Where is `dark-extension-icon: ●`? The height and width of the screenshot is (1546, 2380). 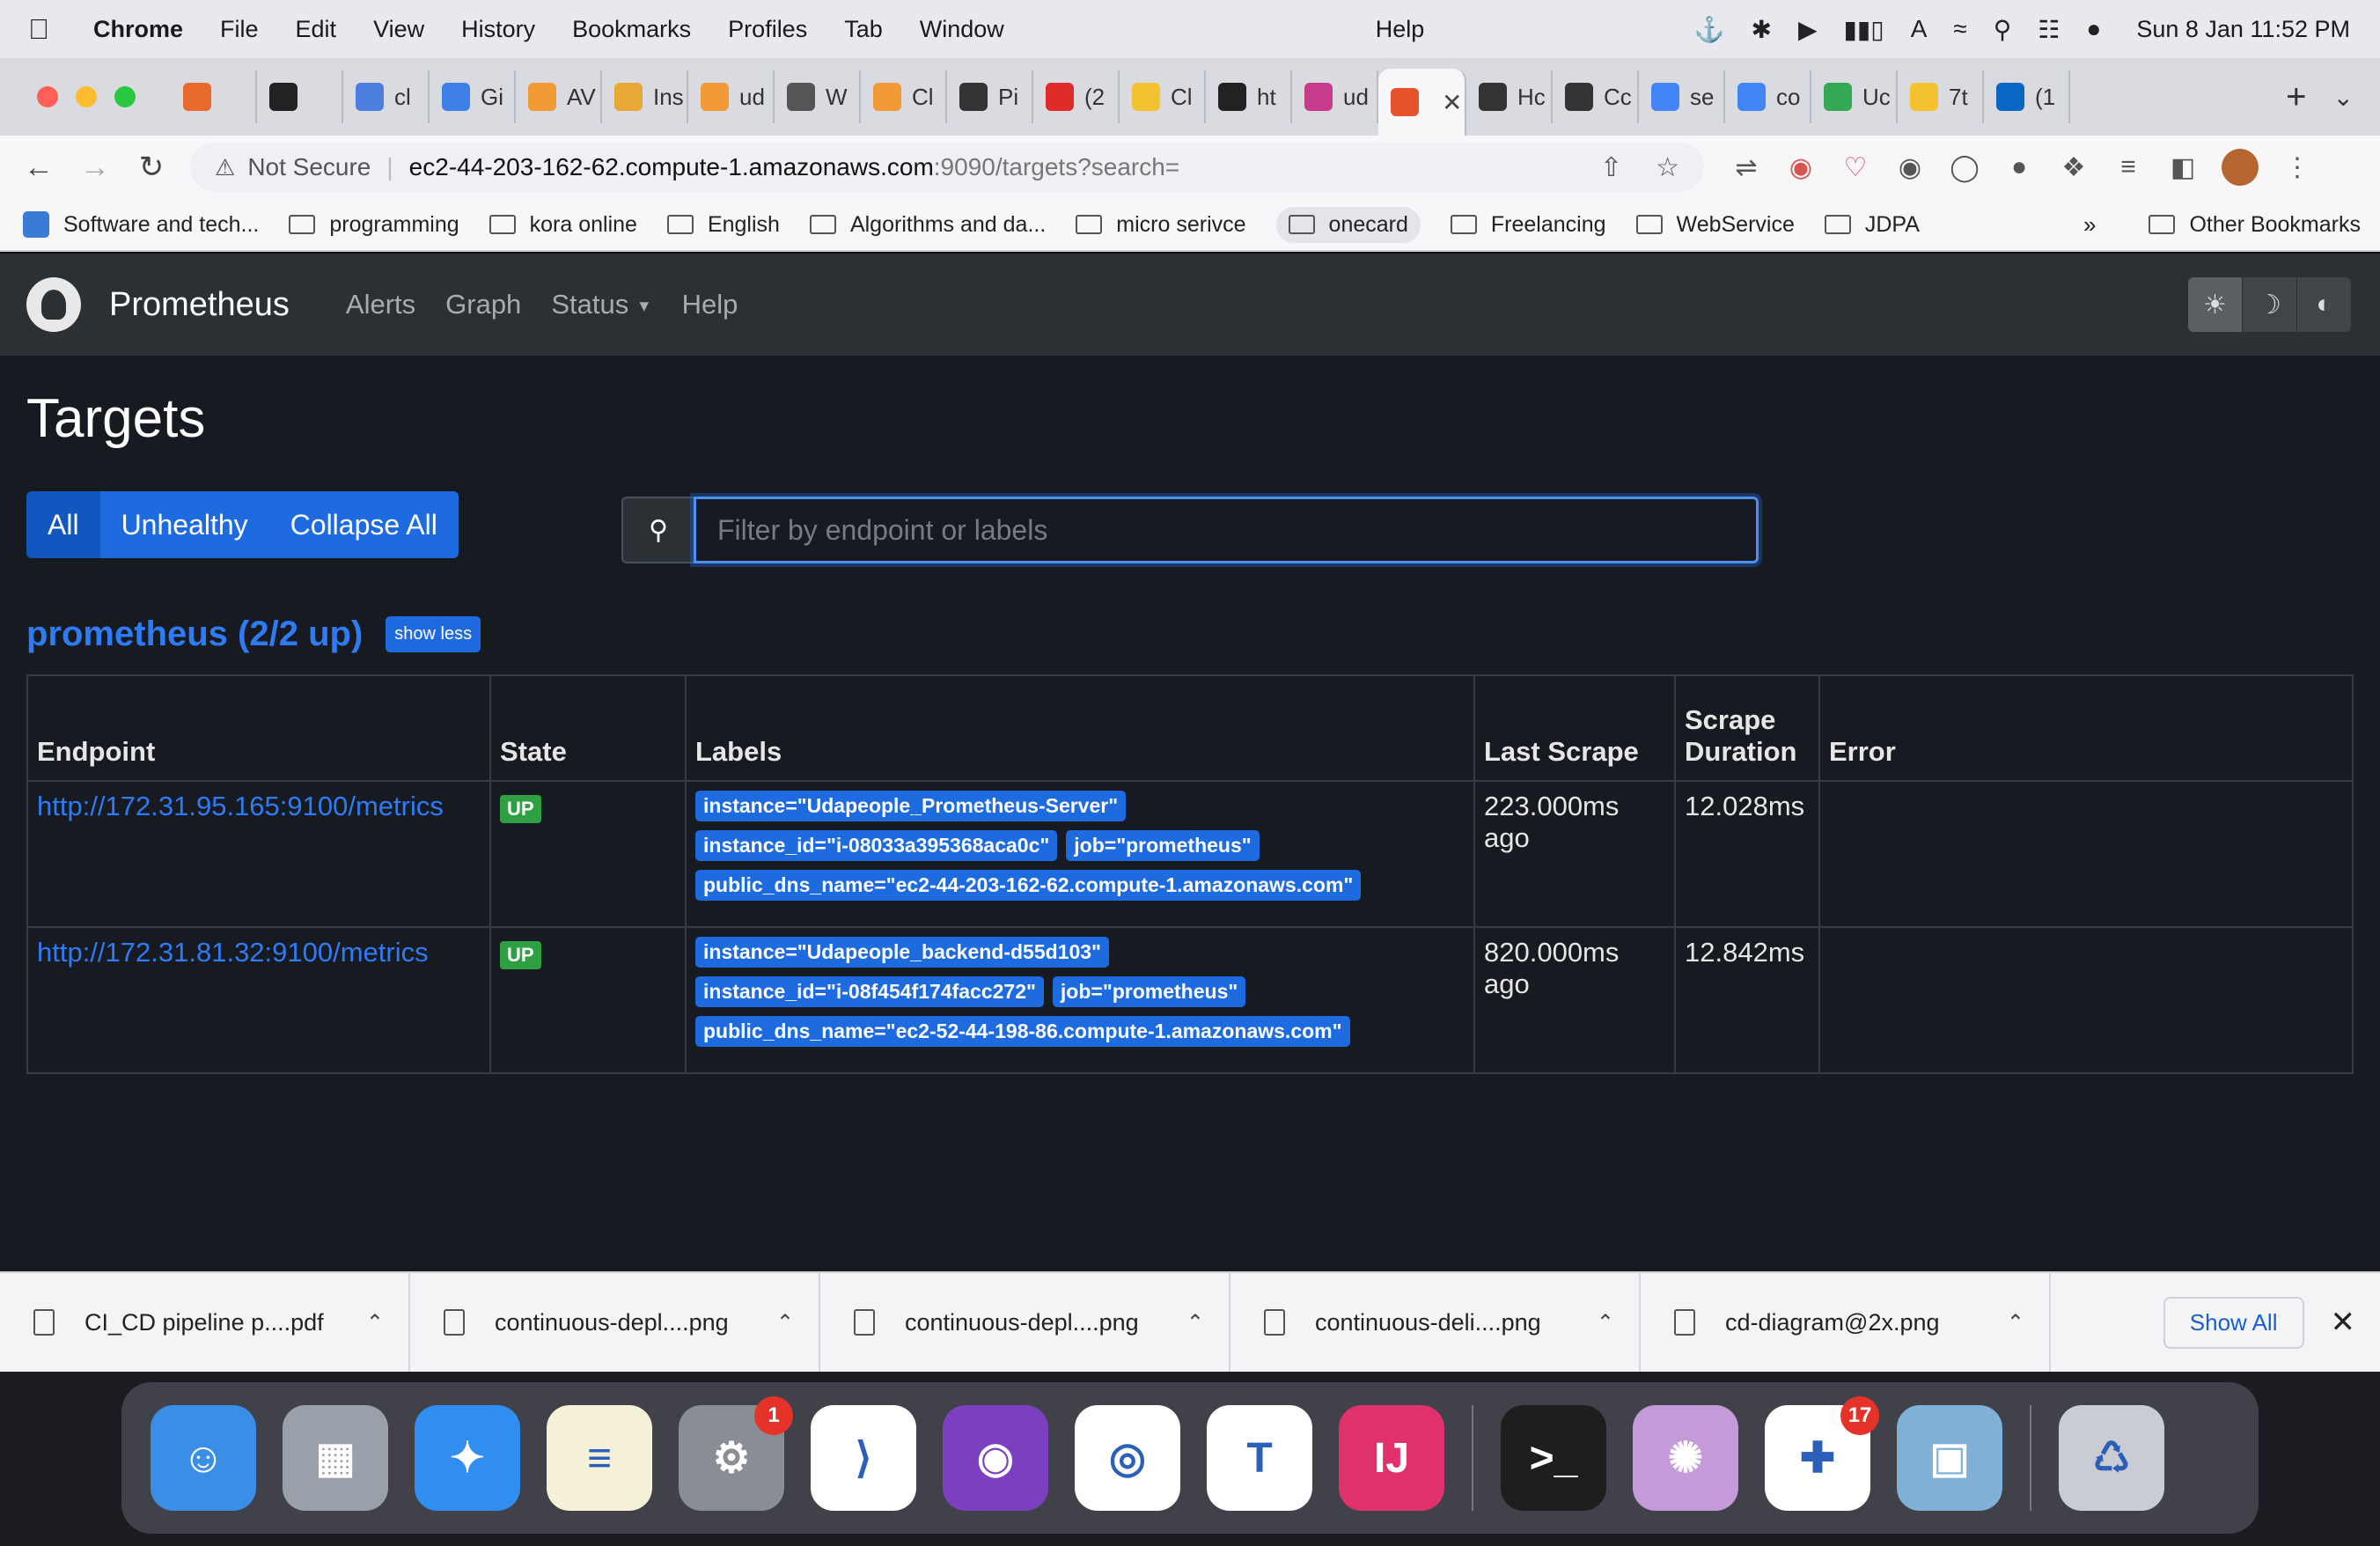
dark-extension-icon: ● is located at coordinates (2019, 167).